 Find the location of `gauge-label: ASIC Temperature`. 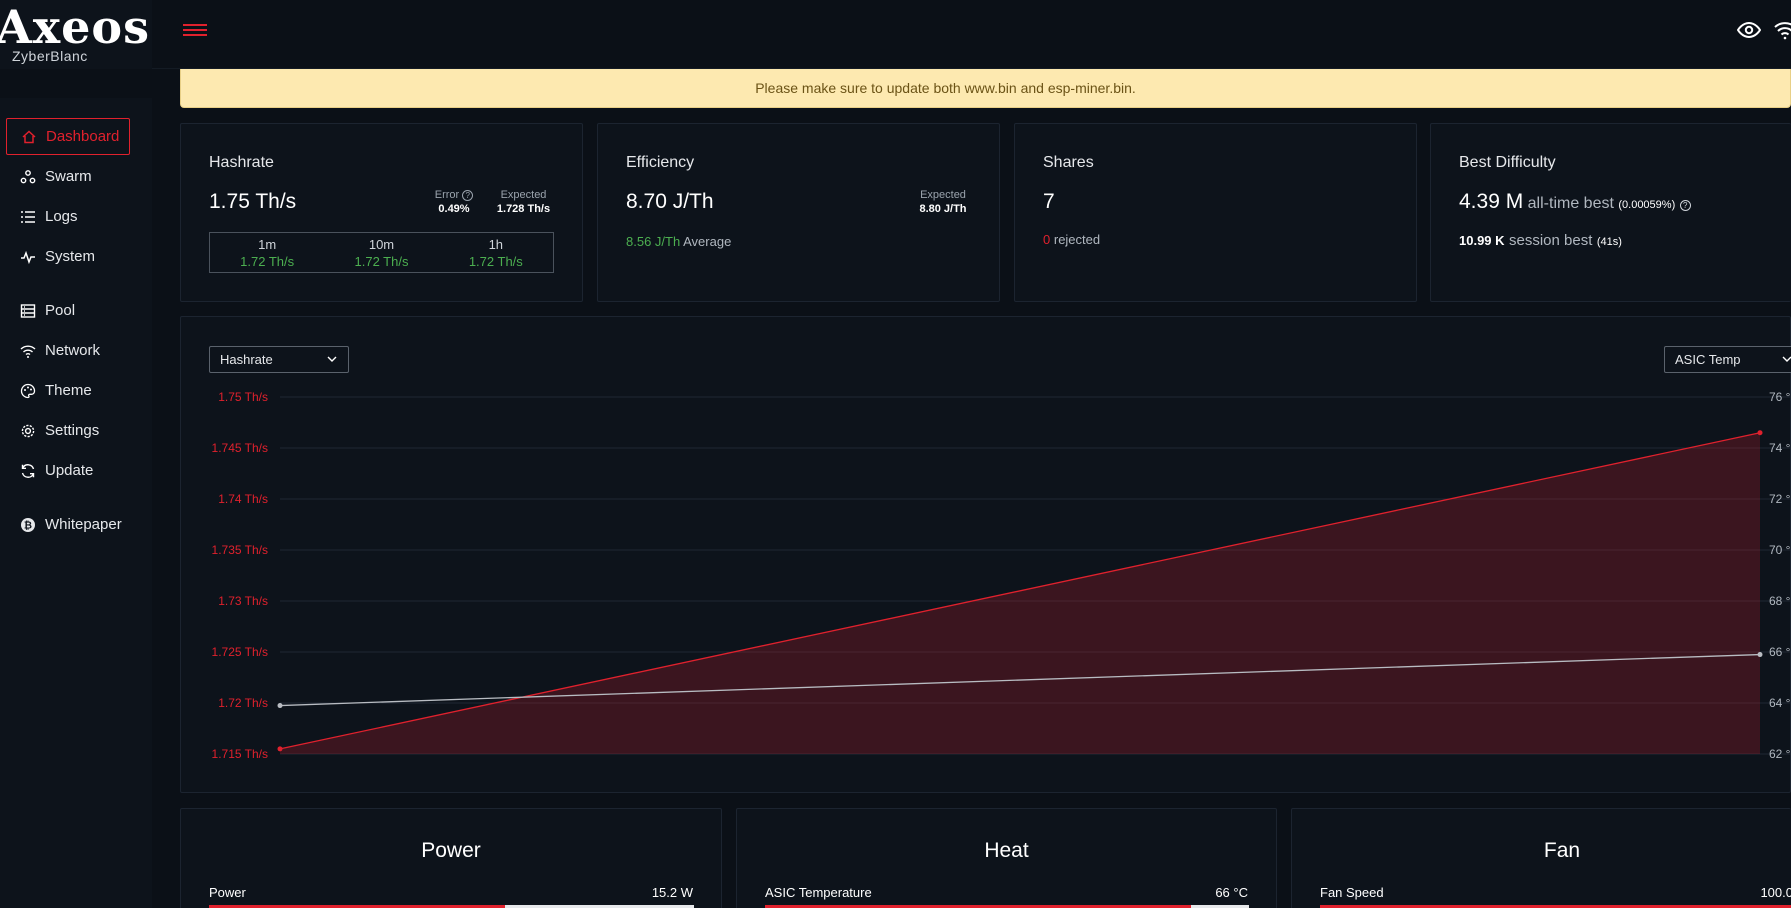

gauge-label: ASIC Temperature is located at coordinates (818, 892).